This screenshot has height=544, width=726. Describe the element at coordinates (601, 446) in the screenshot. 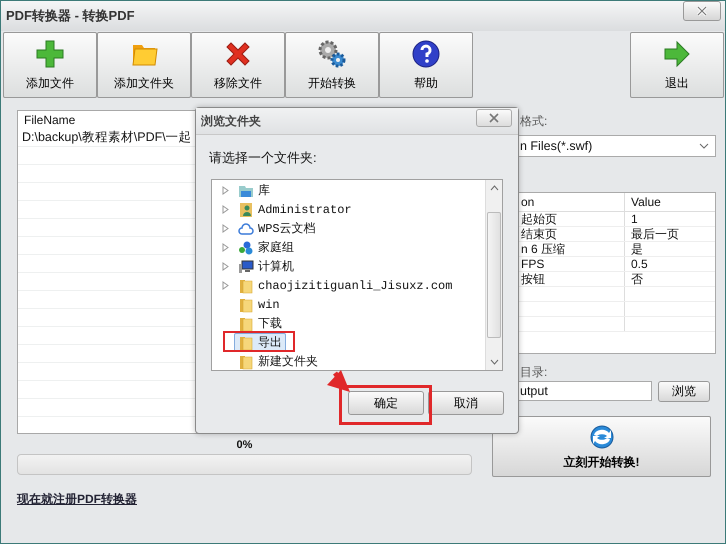

I see `convert-button: 立刻开始转换!` at that location.